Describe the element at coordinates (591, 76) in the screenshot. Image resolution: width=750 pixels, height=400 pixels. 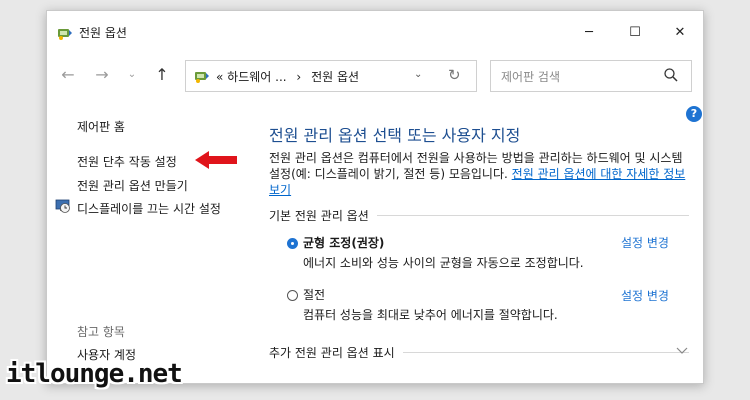
I see `search-box: 제어판 검색` at that location.